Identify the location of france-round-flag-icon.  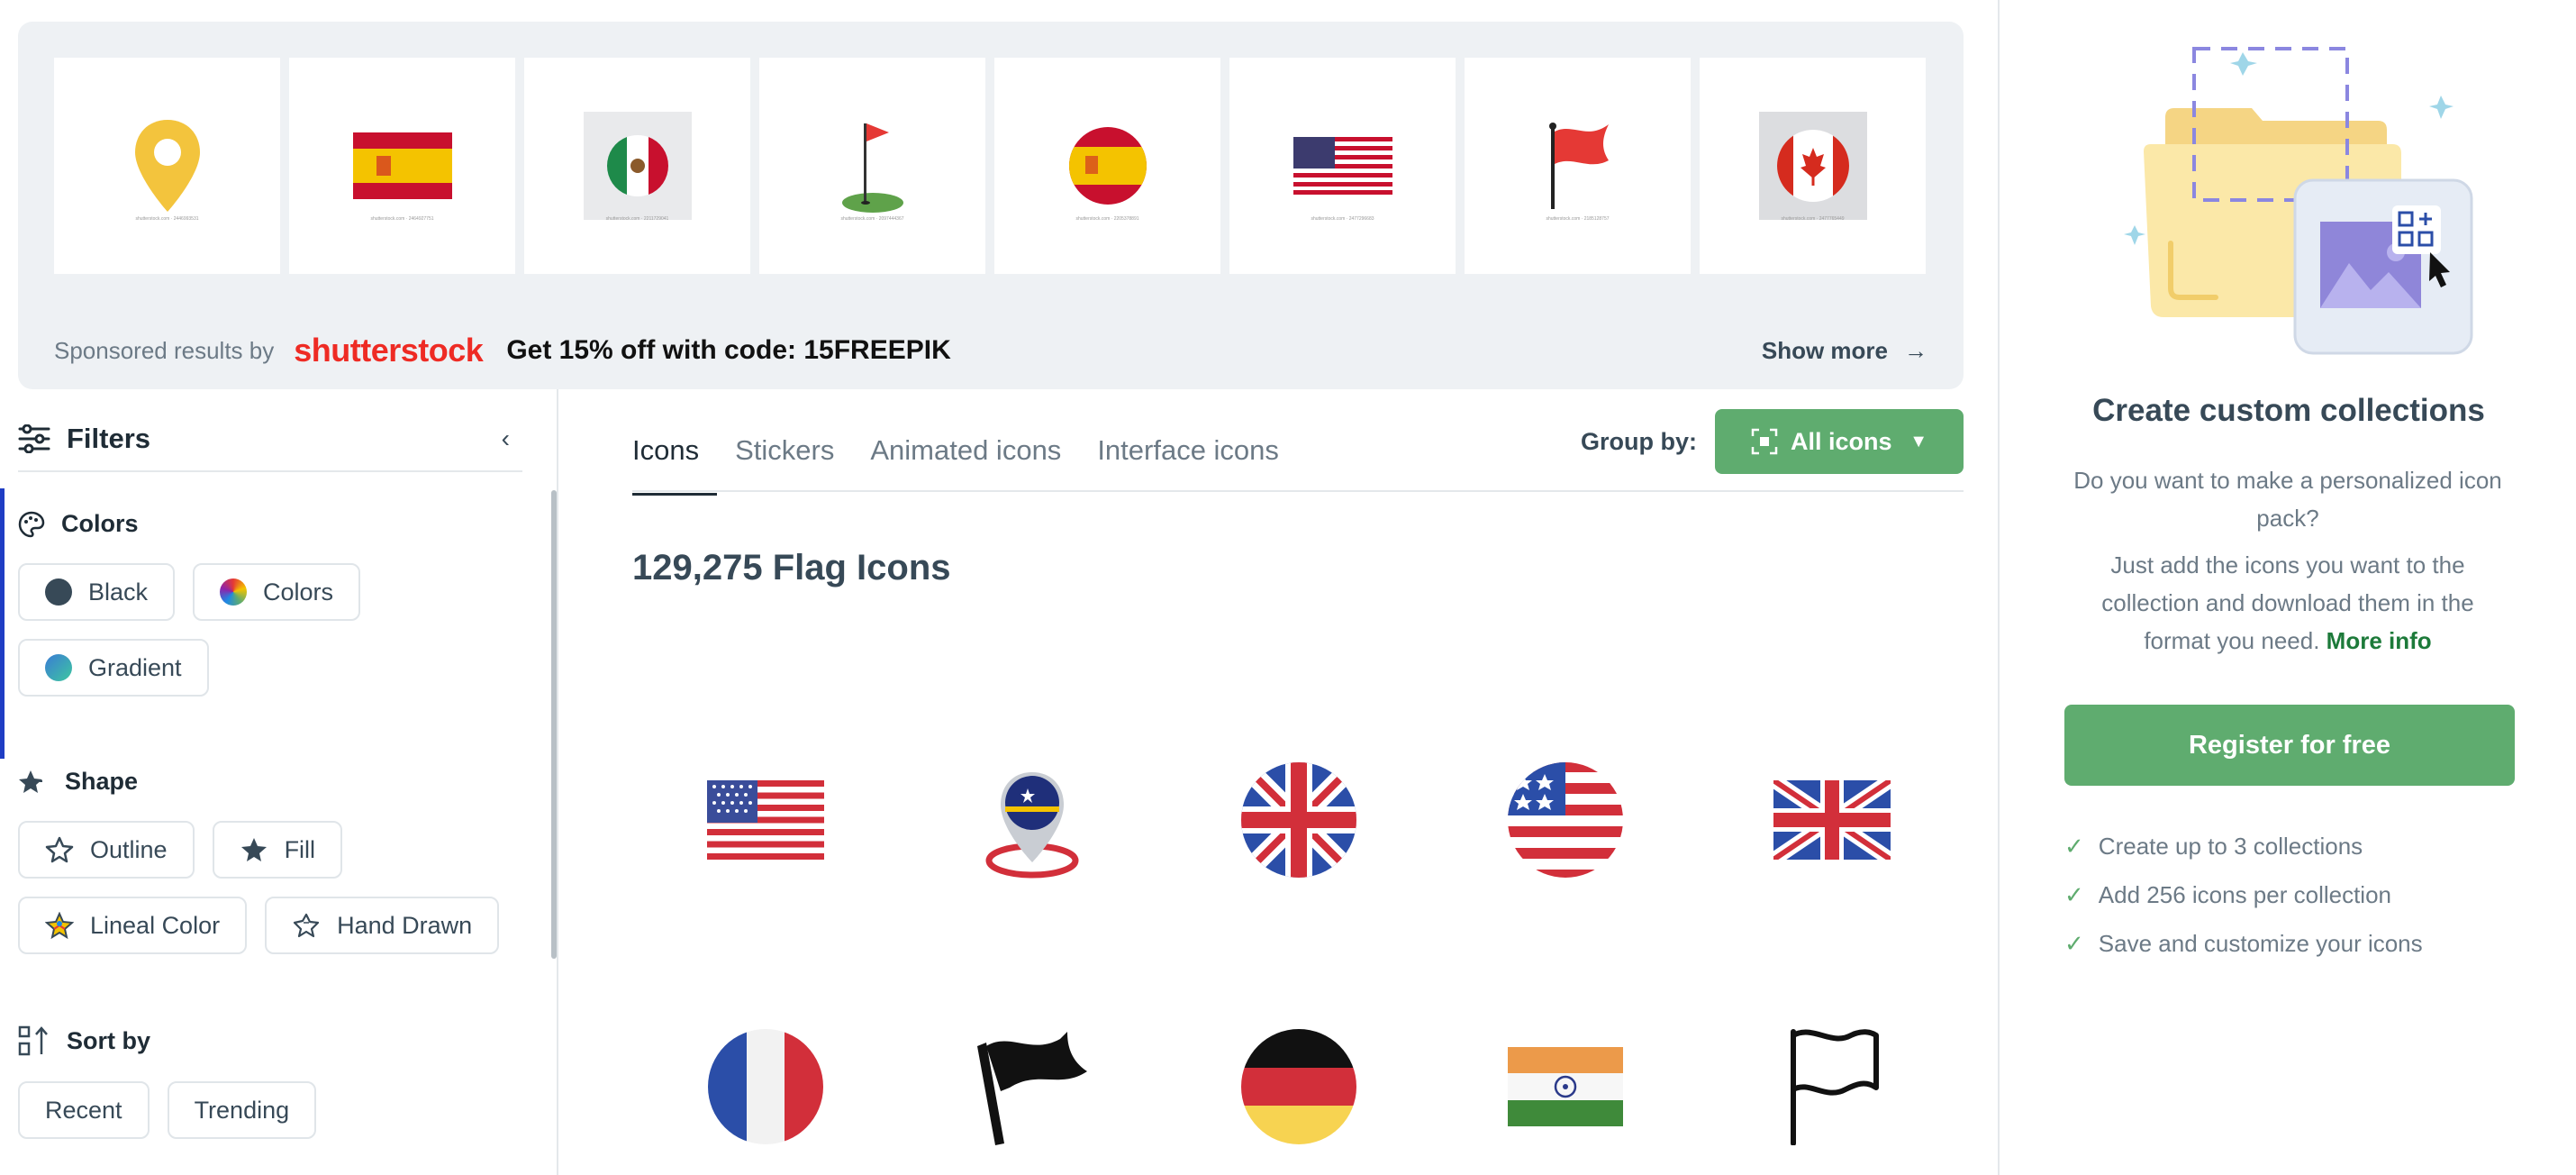
(765, 1086).